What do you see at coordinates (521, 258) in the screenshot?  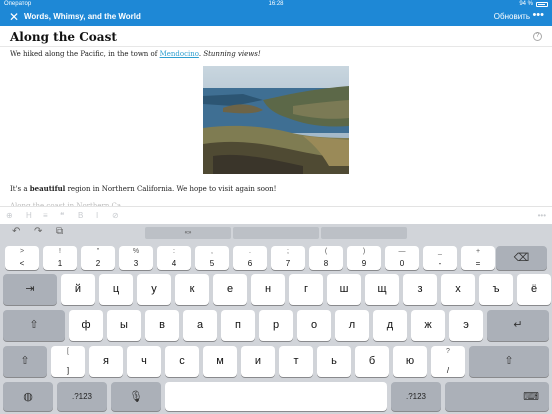 I see `backspace-key: ⌫` at bounding box center [521, 258].